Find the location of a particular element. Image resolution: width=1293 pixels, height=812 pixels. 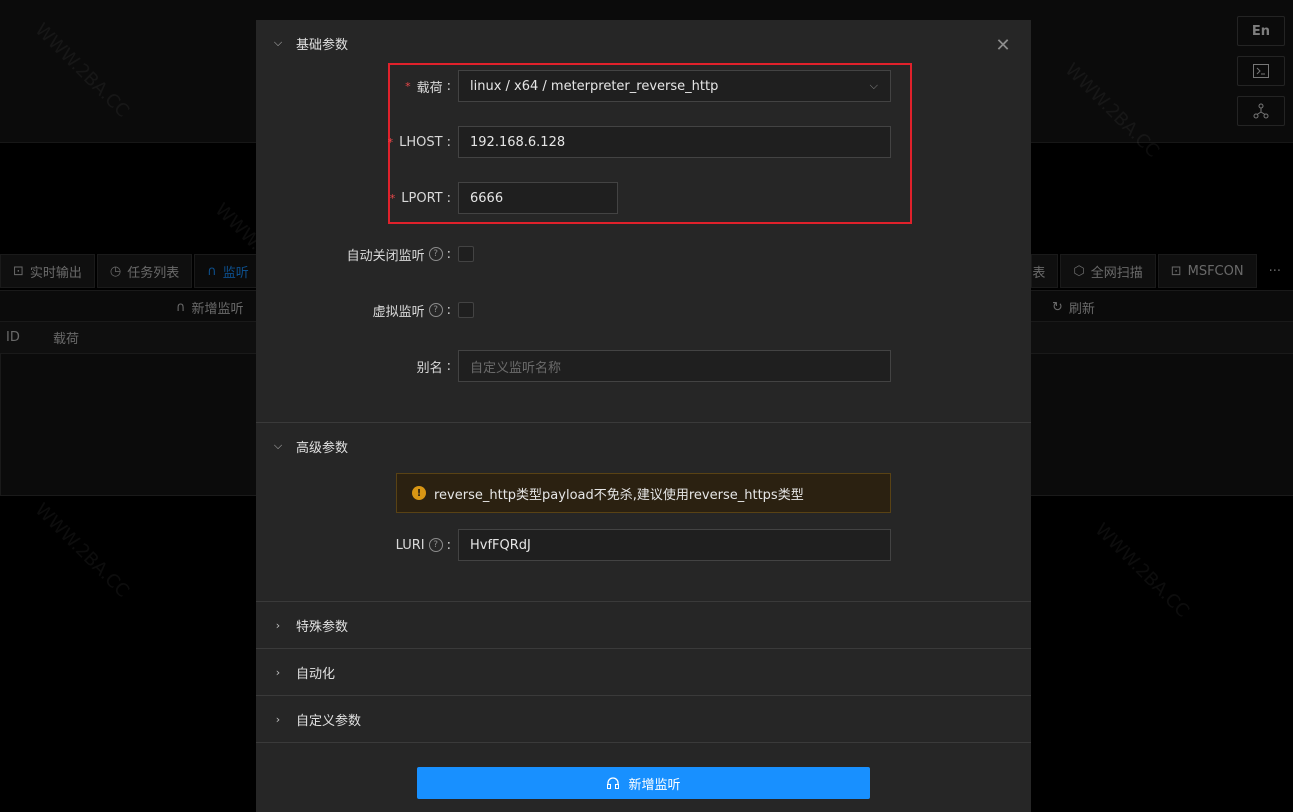

section-automation-header: › 自动化 is located at coordinates (643, 672).